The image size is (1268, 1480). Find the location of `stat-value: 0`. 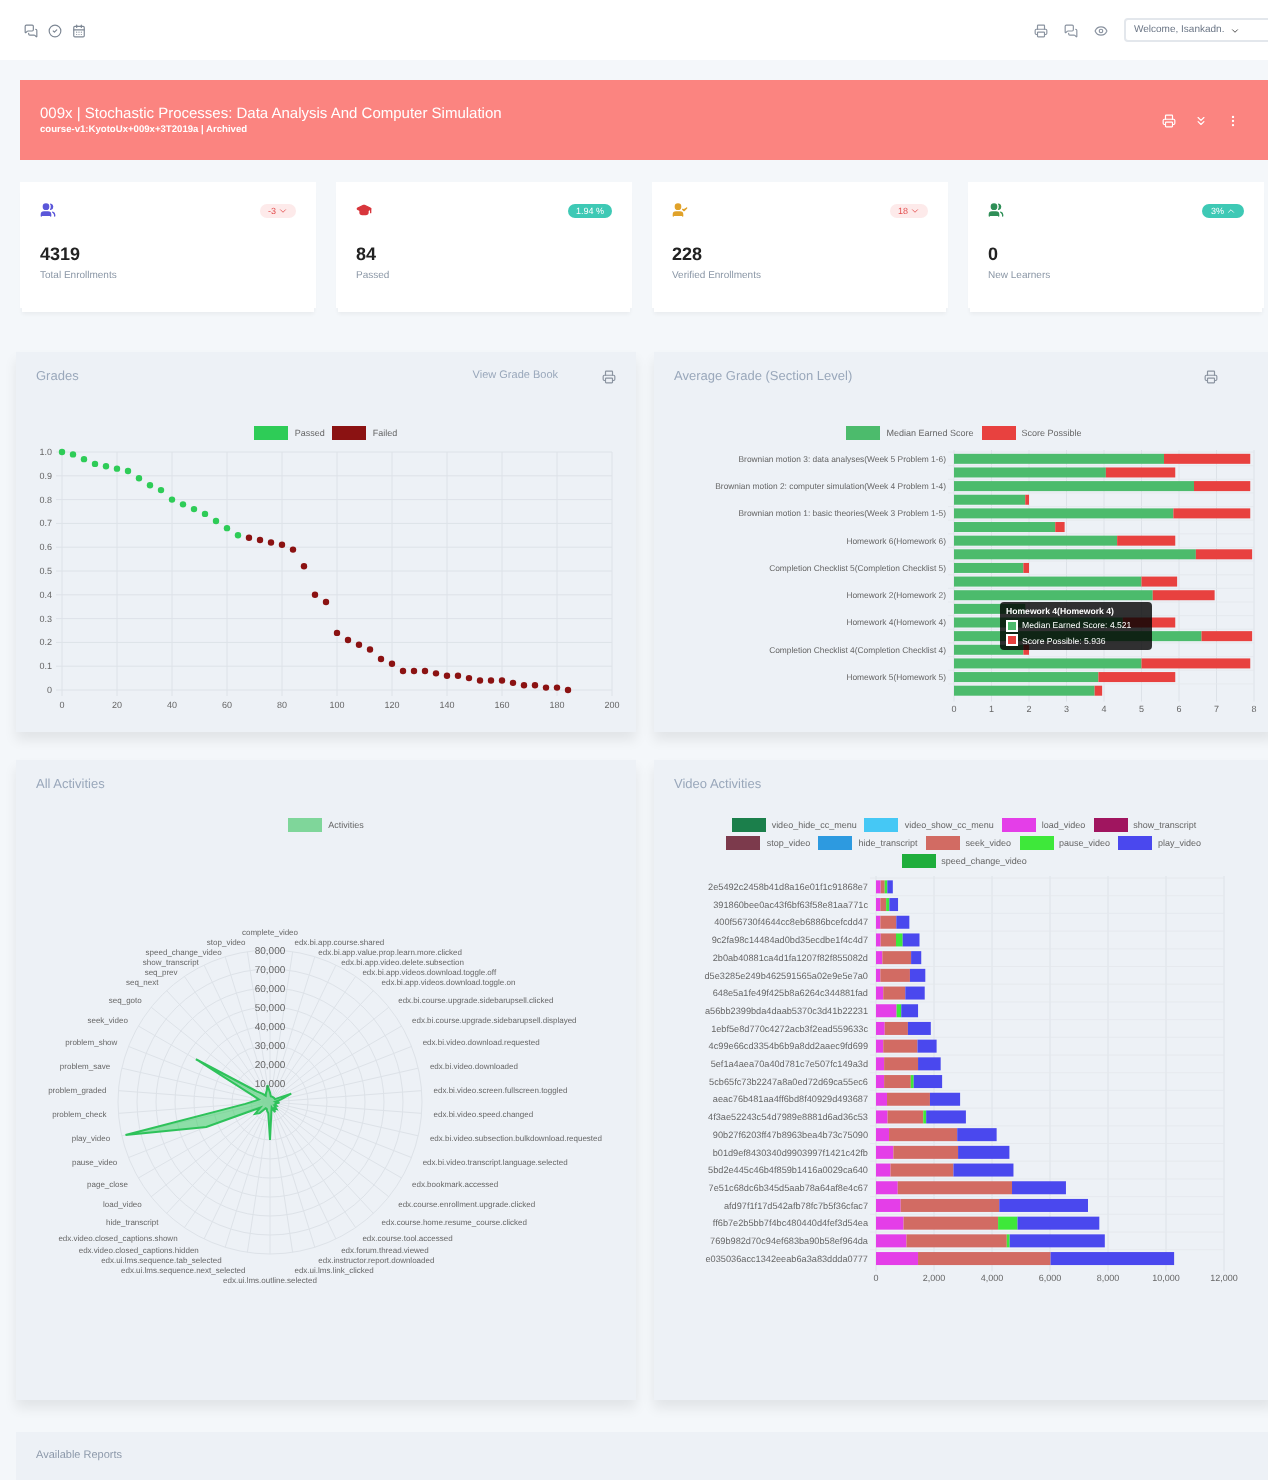

stat-value: 0 is located at coordinates (993, 254).